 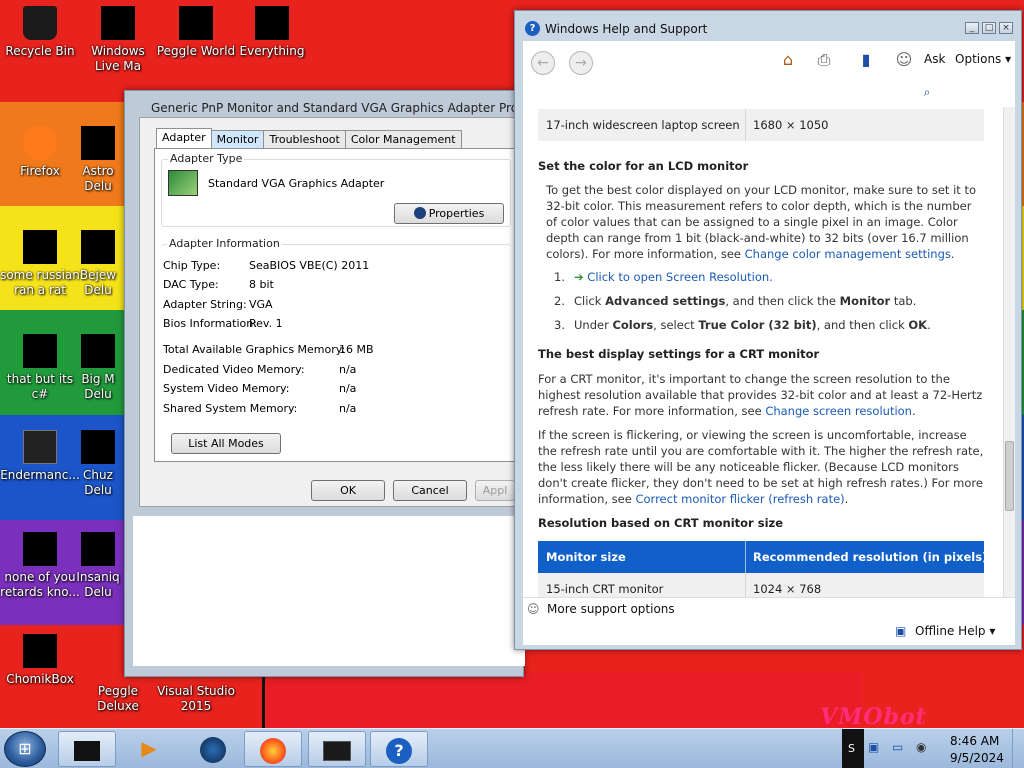 I want to click on close-button: ×, so click(x=1006, y=28).